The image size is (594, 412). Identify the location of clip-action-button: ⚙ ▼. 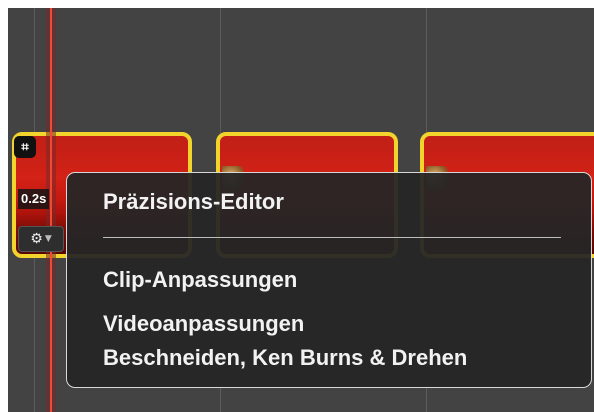
(41, 239).